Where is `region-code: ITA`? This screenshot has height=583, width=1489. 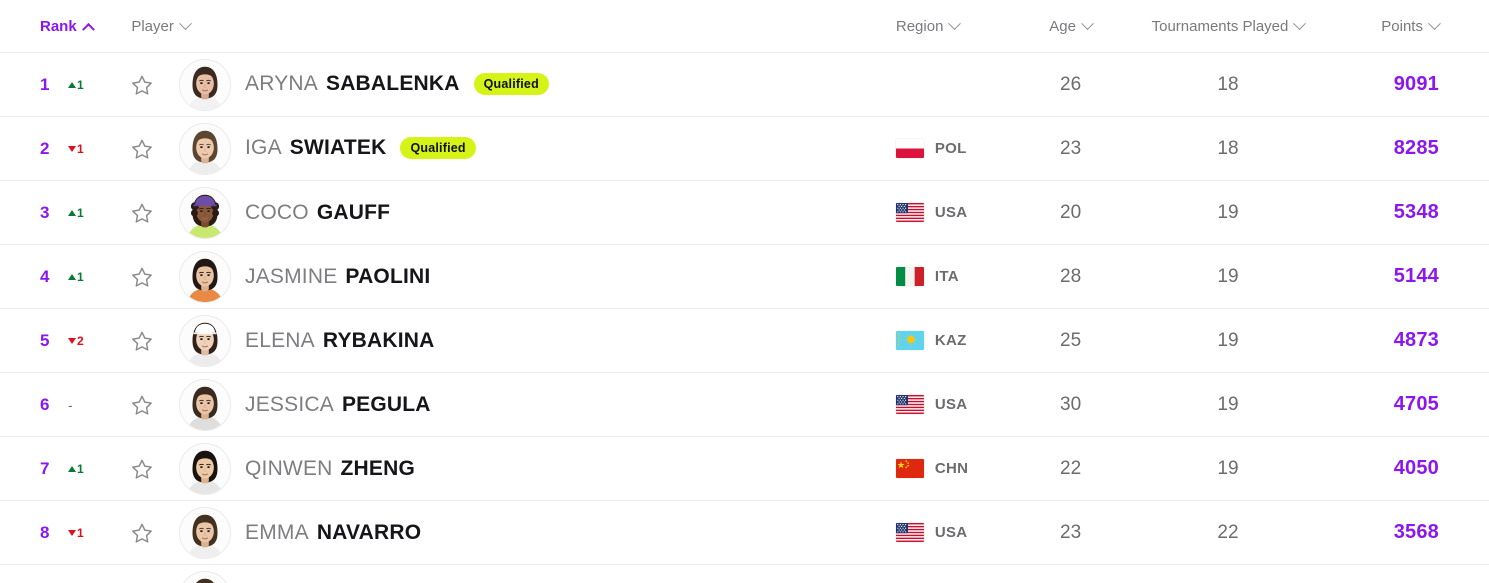
region-code: ITA is located at coordinates (946, 276).